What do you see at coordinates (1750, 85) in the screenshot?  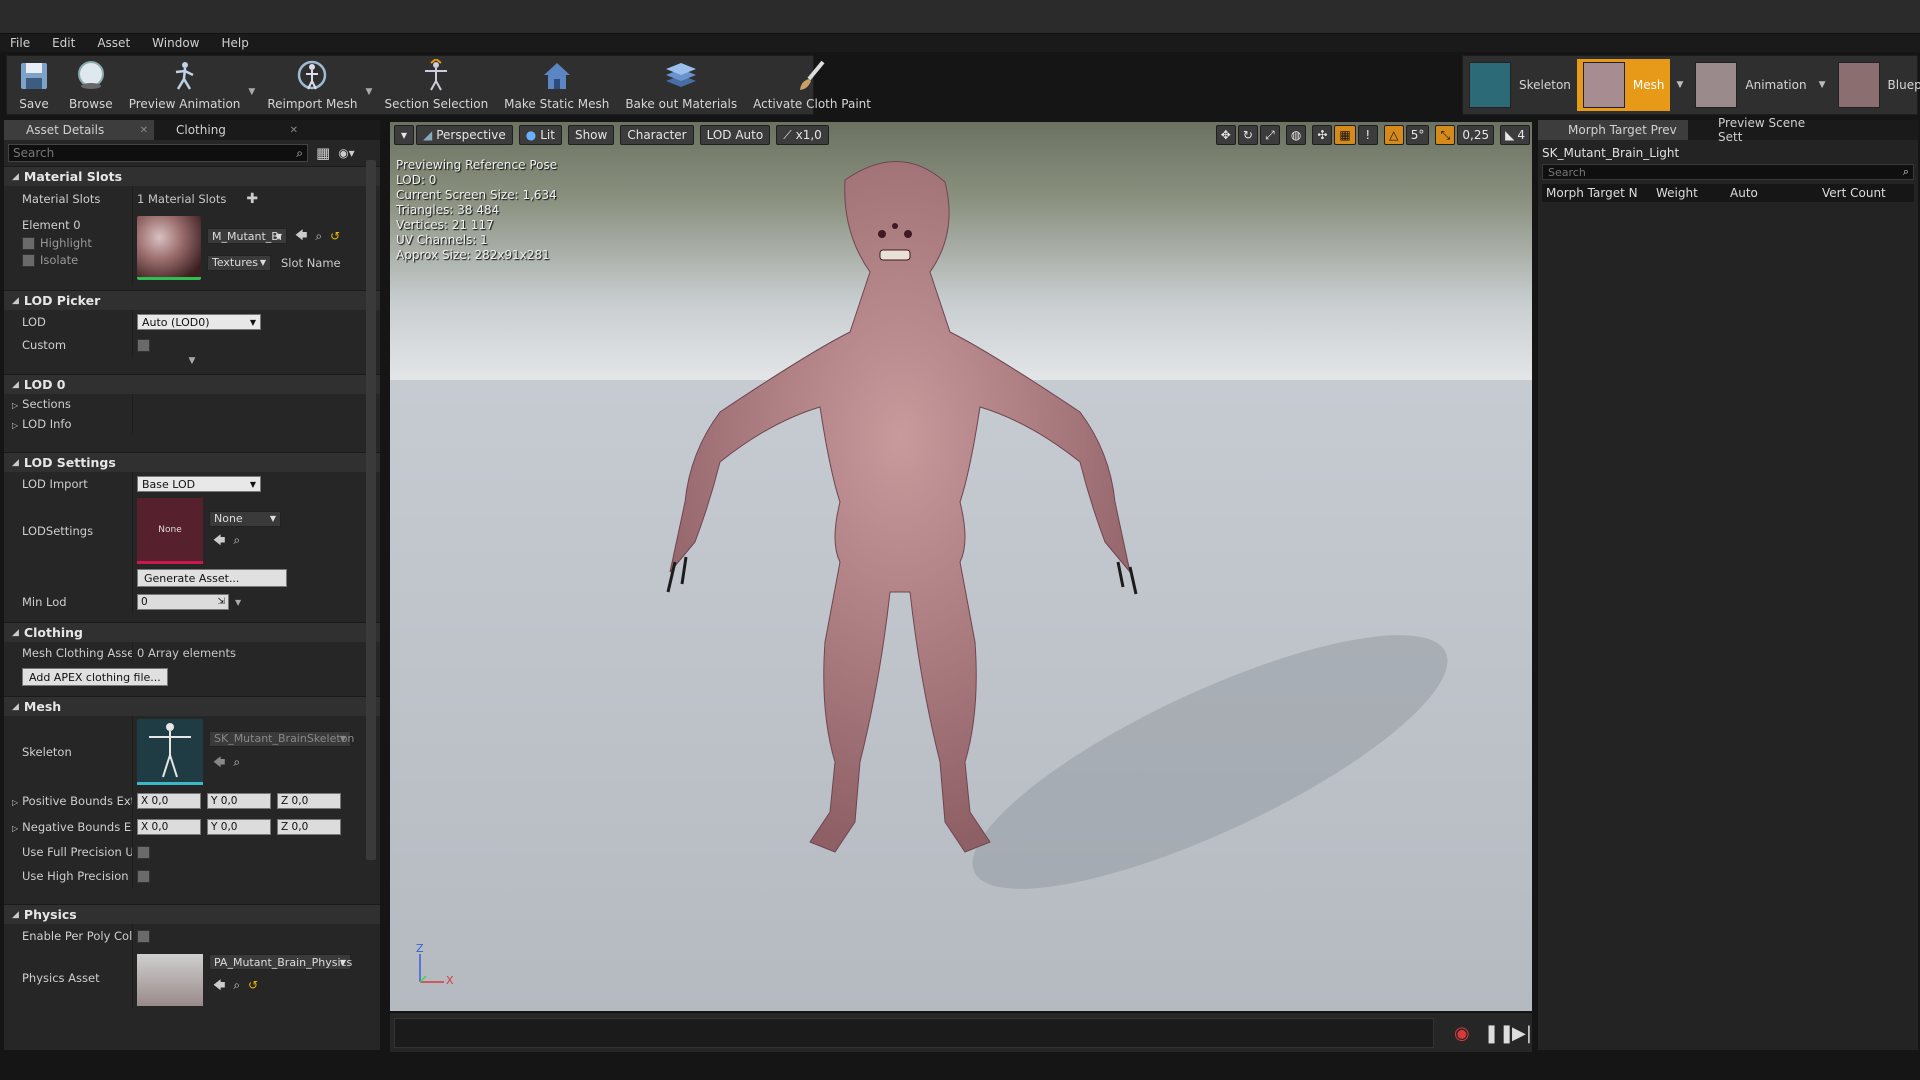 I see `animation-mode-button: Animation` at bounding box center [1750, 85].